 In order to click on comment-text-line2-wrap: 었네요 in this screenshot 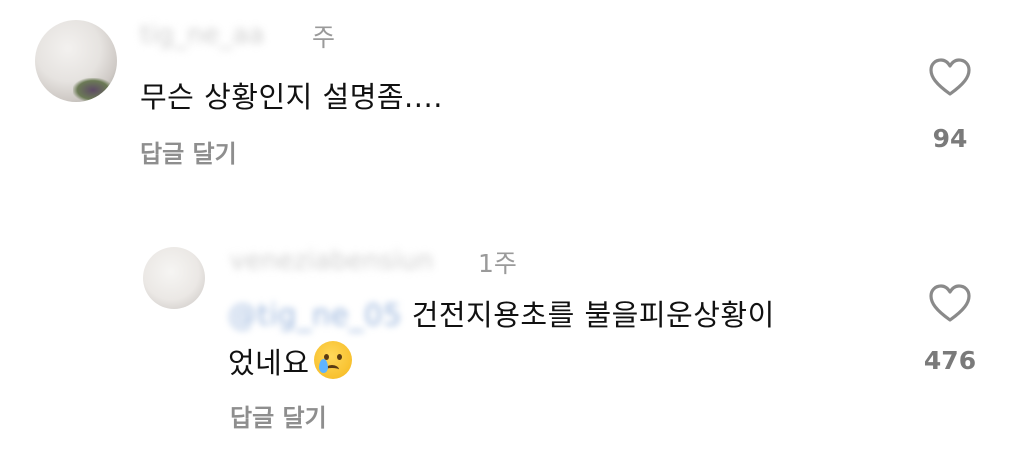, I will do `click(290, 361)`.